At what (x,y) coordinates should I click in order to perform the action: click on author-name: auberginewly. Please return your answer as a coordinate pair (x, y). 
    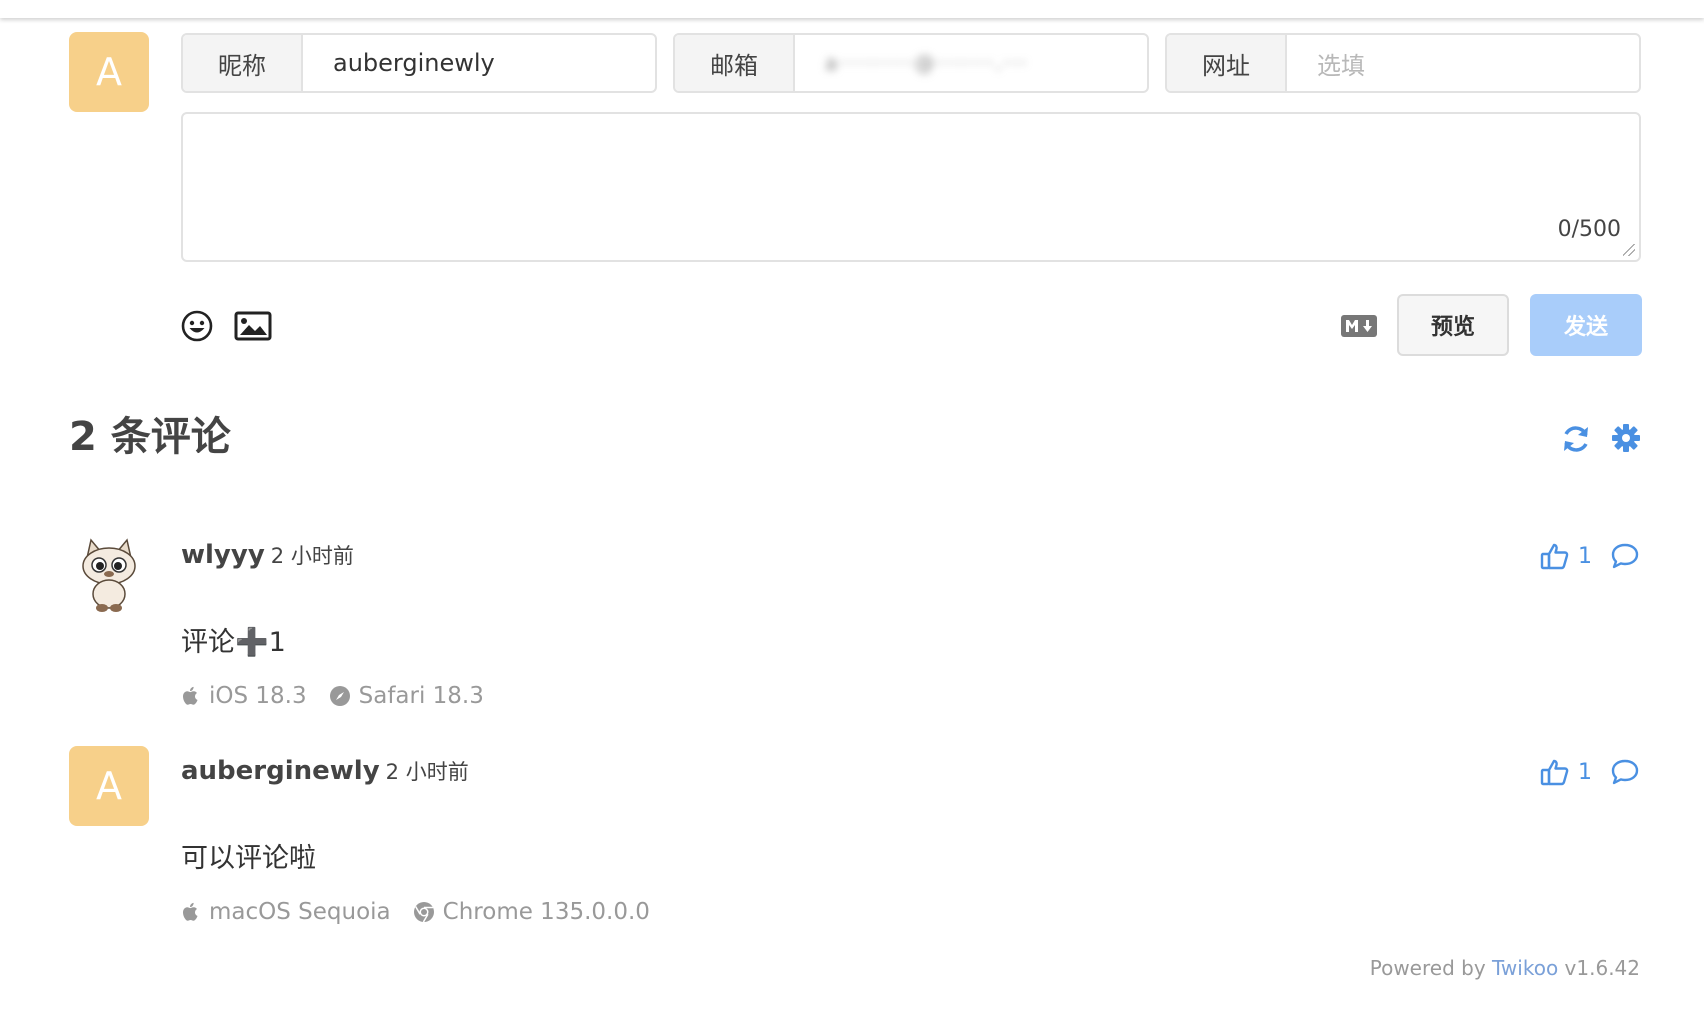
    Looking at the image, I should click on (280, 771).